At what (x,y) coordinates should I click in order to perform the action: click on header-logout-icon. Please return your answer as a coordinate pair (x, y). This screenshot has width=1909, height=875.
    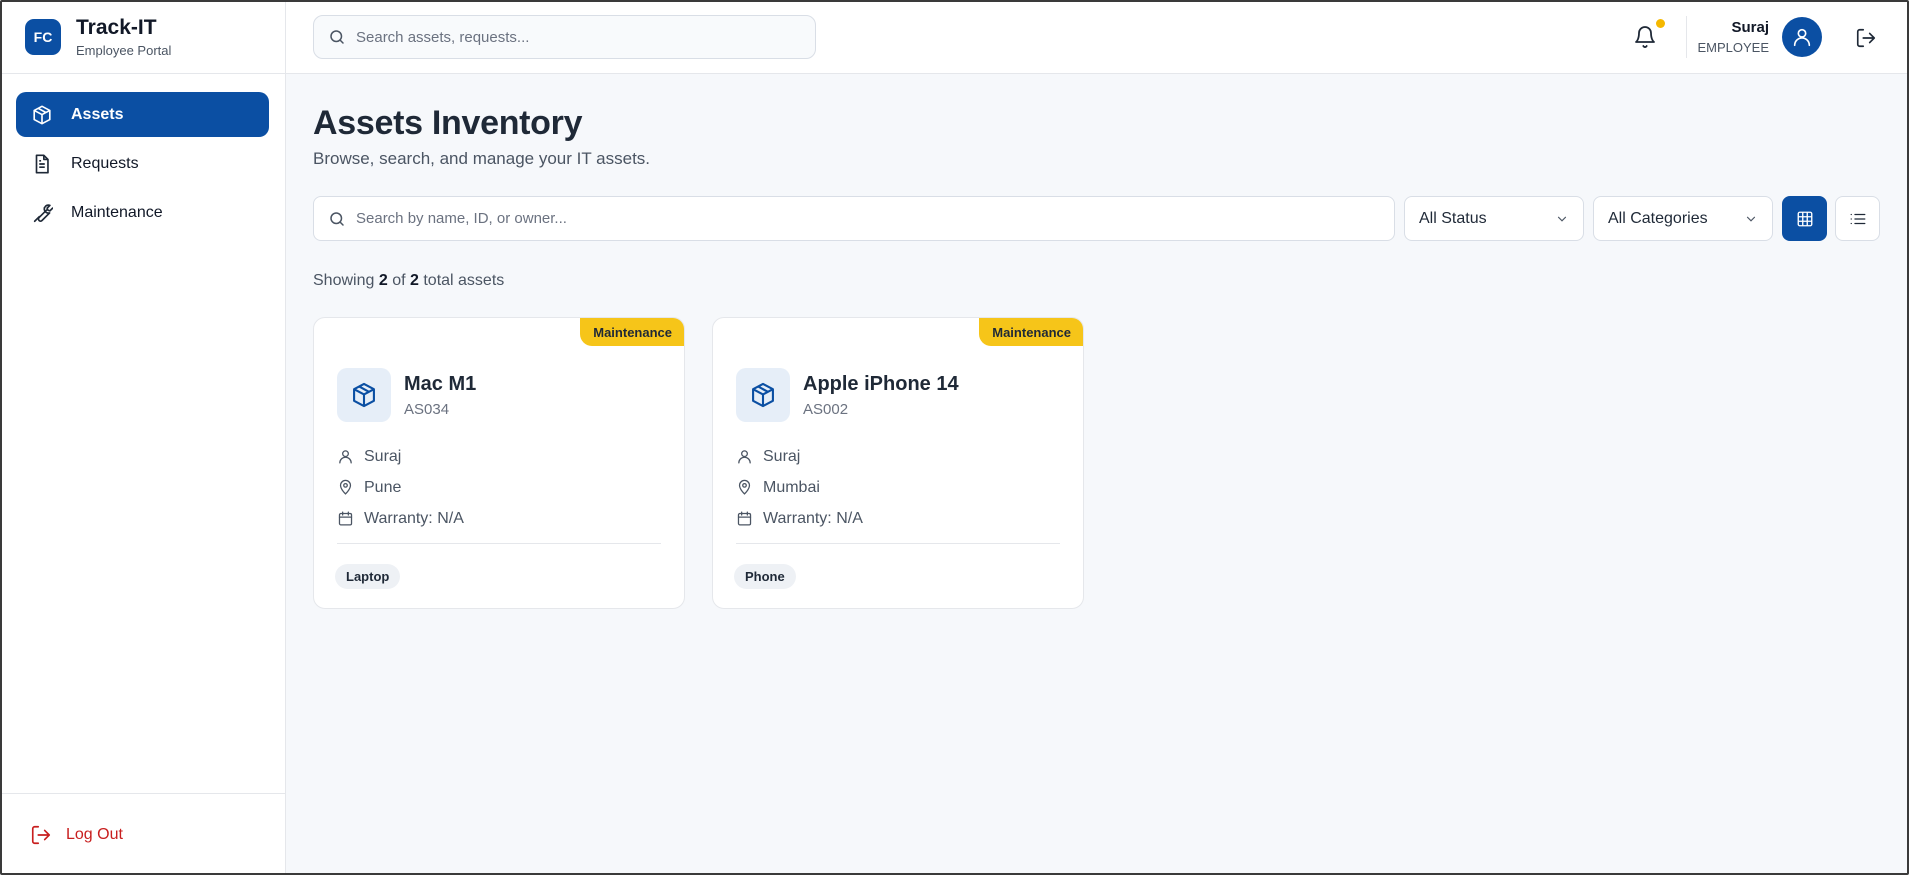
    Looking at the image, I should click on (1866, 38).